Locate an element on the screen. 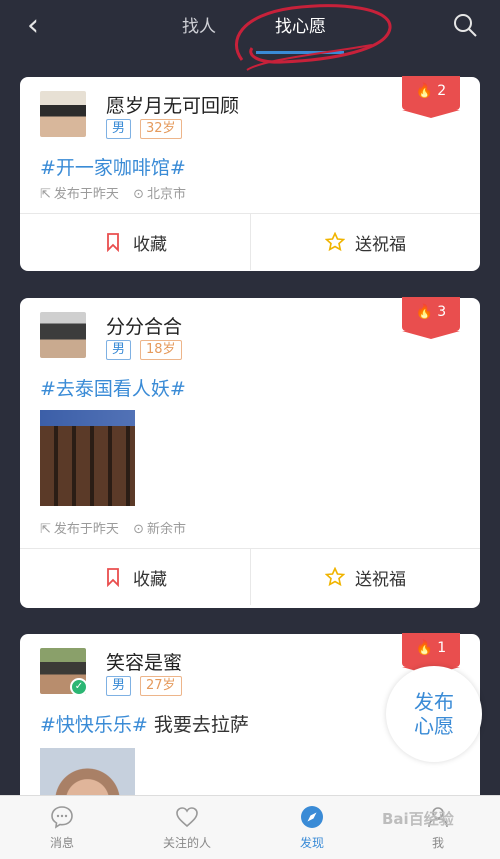 This screenshot has height=859, width=500. wish-description: 我要去拉萨 is located at coordinates (201, 725).